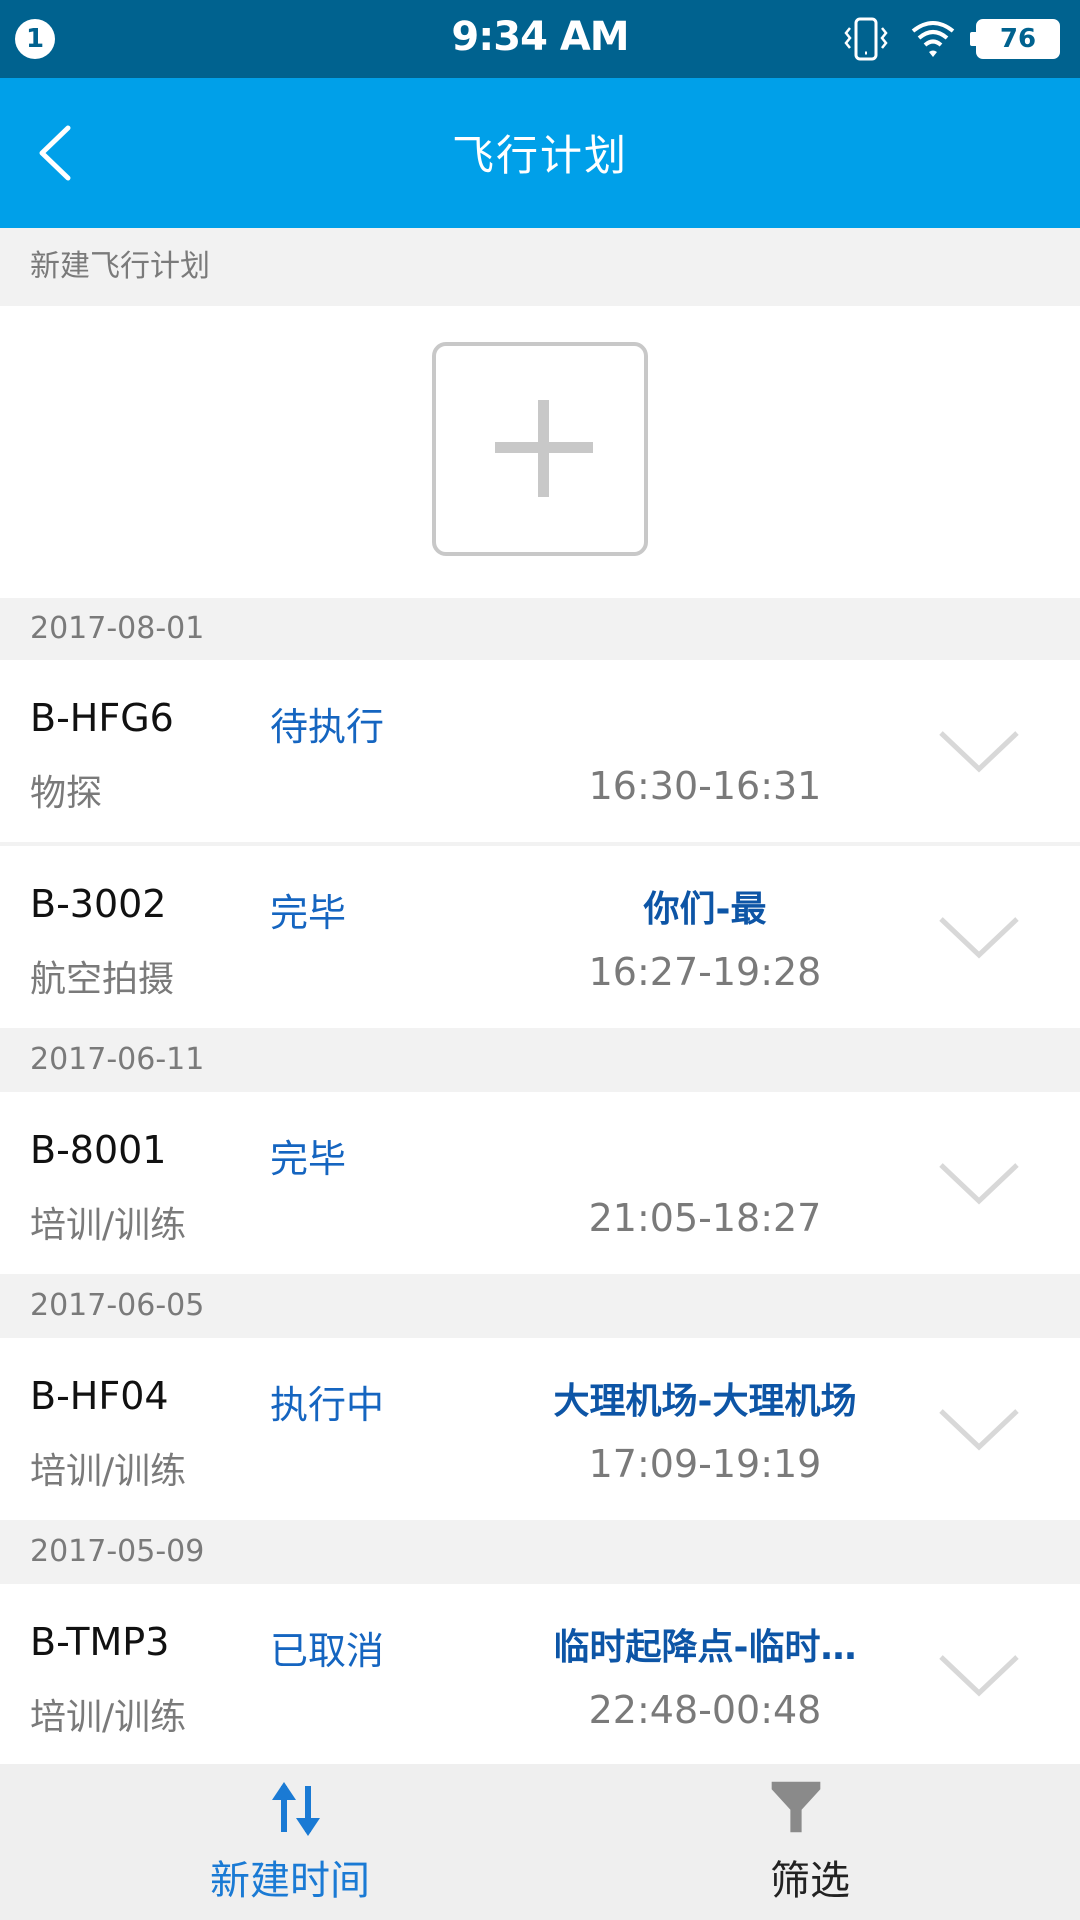  Describe the element at coordinates (705, 1218) in the screenshot. I see `time-range: 21:05-18:27` at that location.